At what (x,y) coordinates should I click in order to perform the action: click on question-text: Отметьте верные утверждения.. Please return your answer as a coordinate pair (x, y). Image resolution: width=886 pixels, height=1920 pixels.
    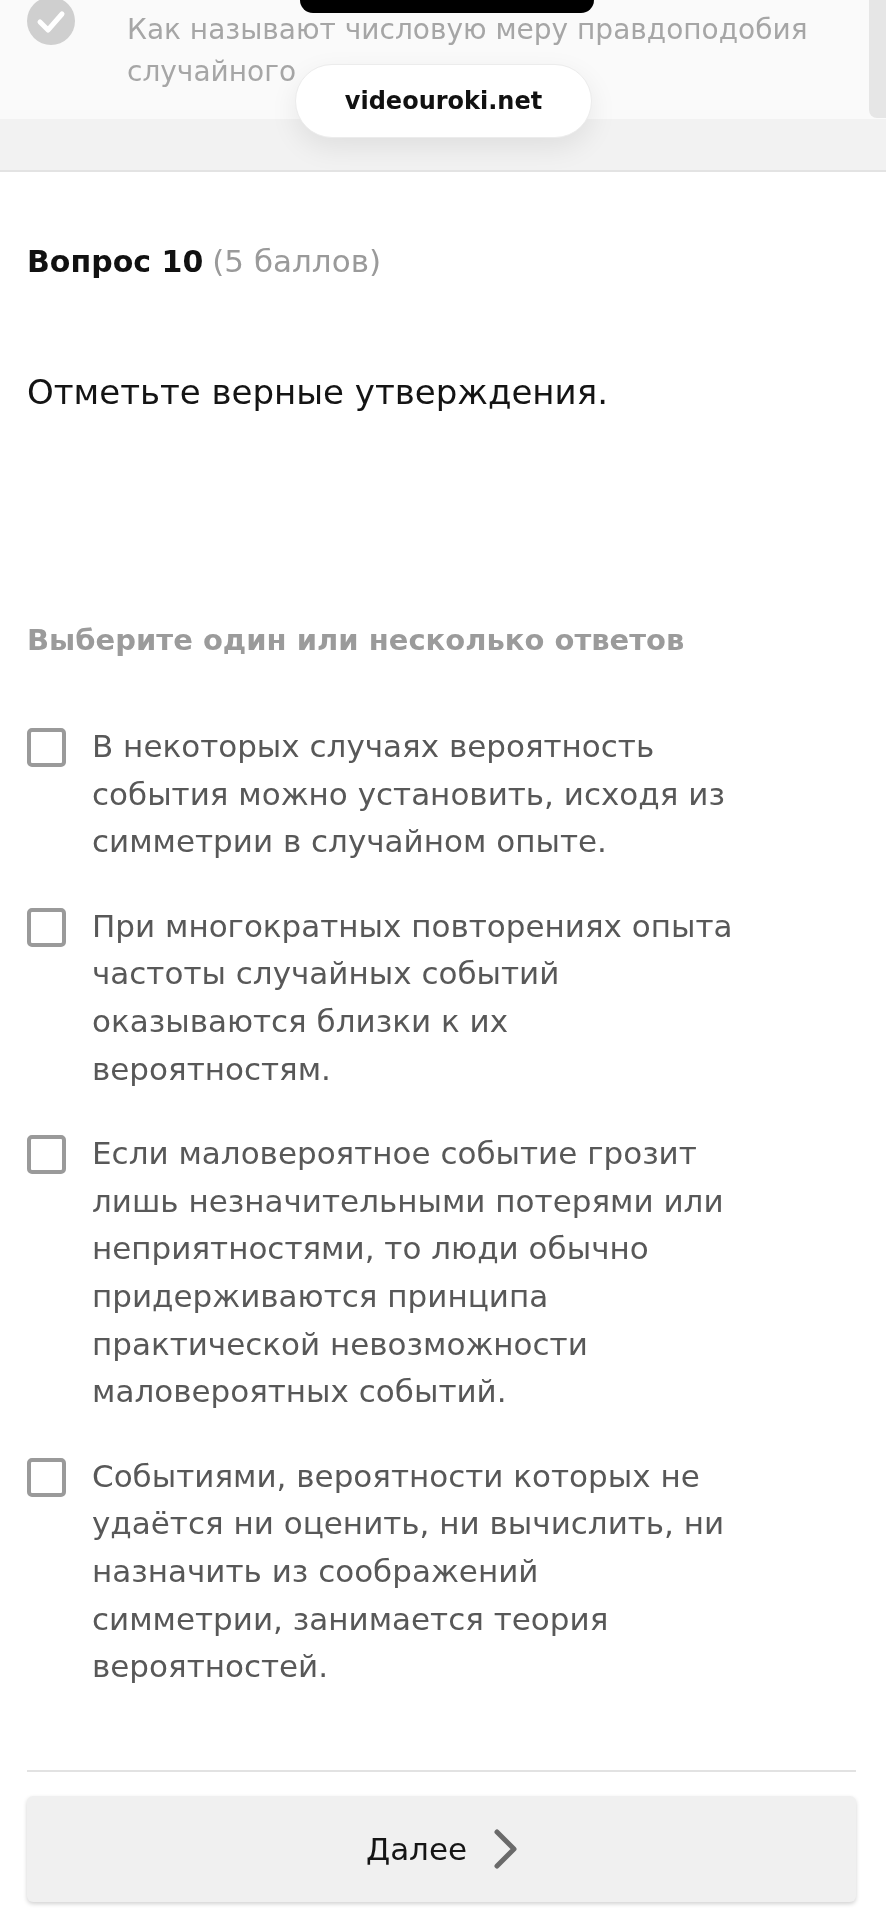
    Looking at the image, I should click on (318, 392).